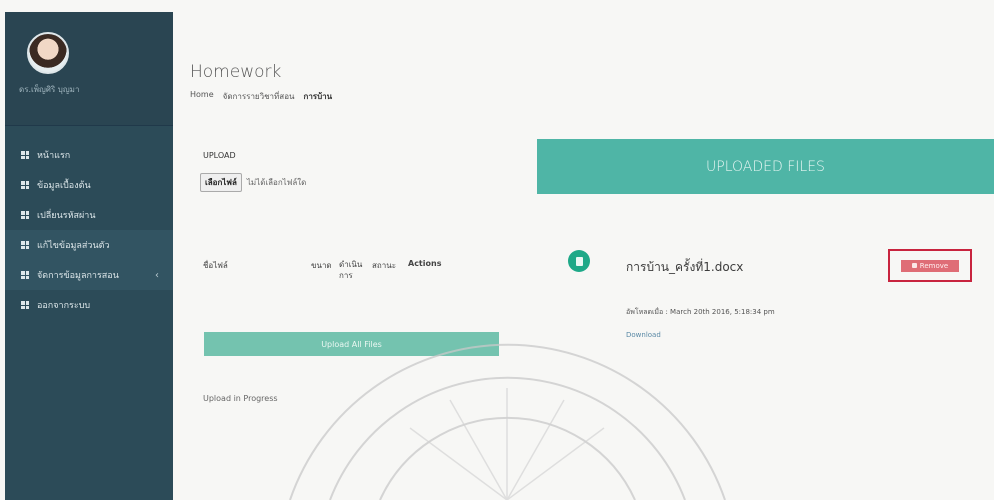 Image resolution: width=994 pixels, height=500 pixels. What do you see at coordinates (384, 265) in the screenshot?
I see `column-status: สถานะ` at bounding box center [384, 265].